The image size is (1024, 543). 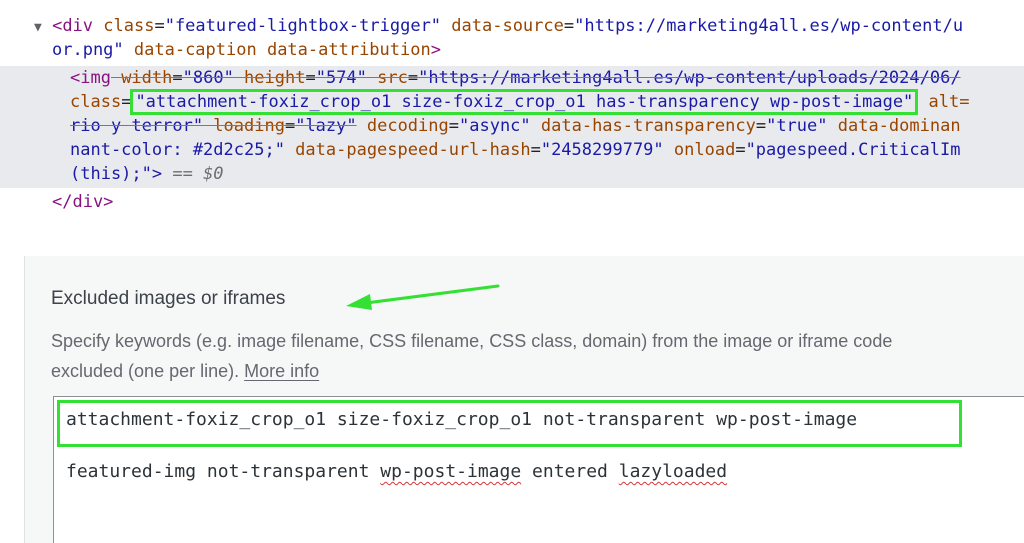 What do you see at coordinates (387, 78) in the screenshot?
I see `attr-name: src` at bounding box center [387, 78].